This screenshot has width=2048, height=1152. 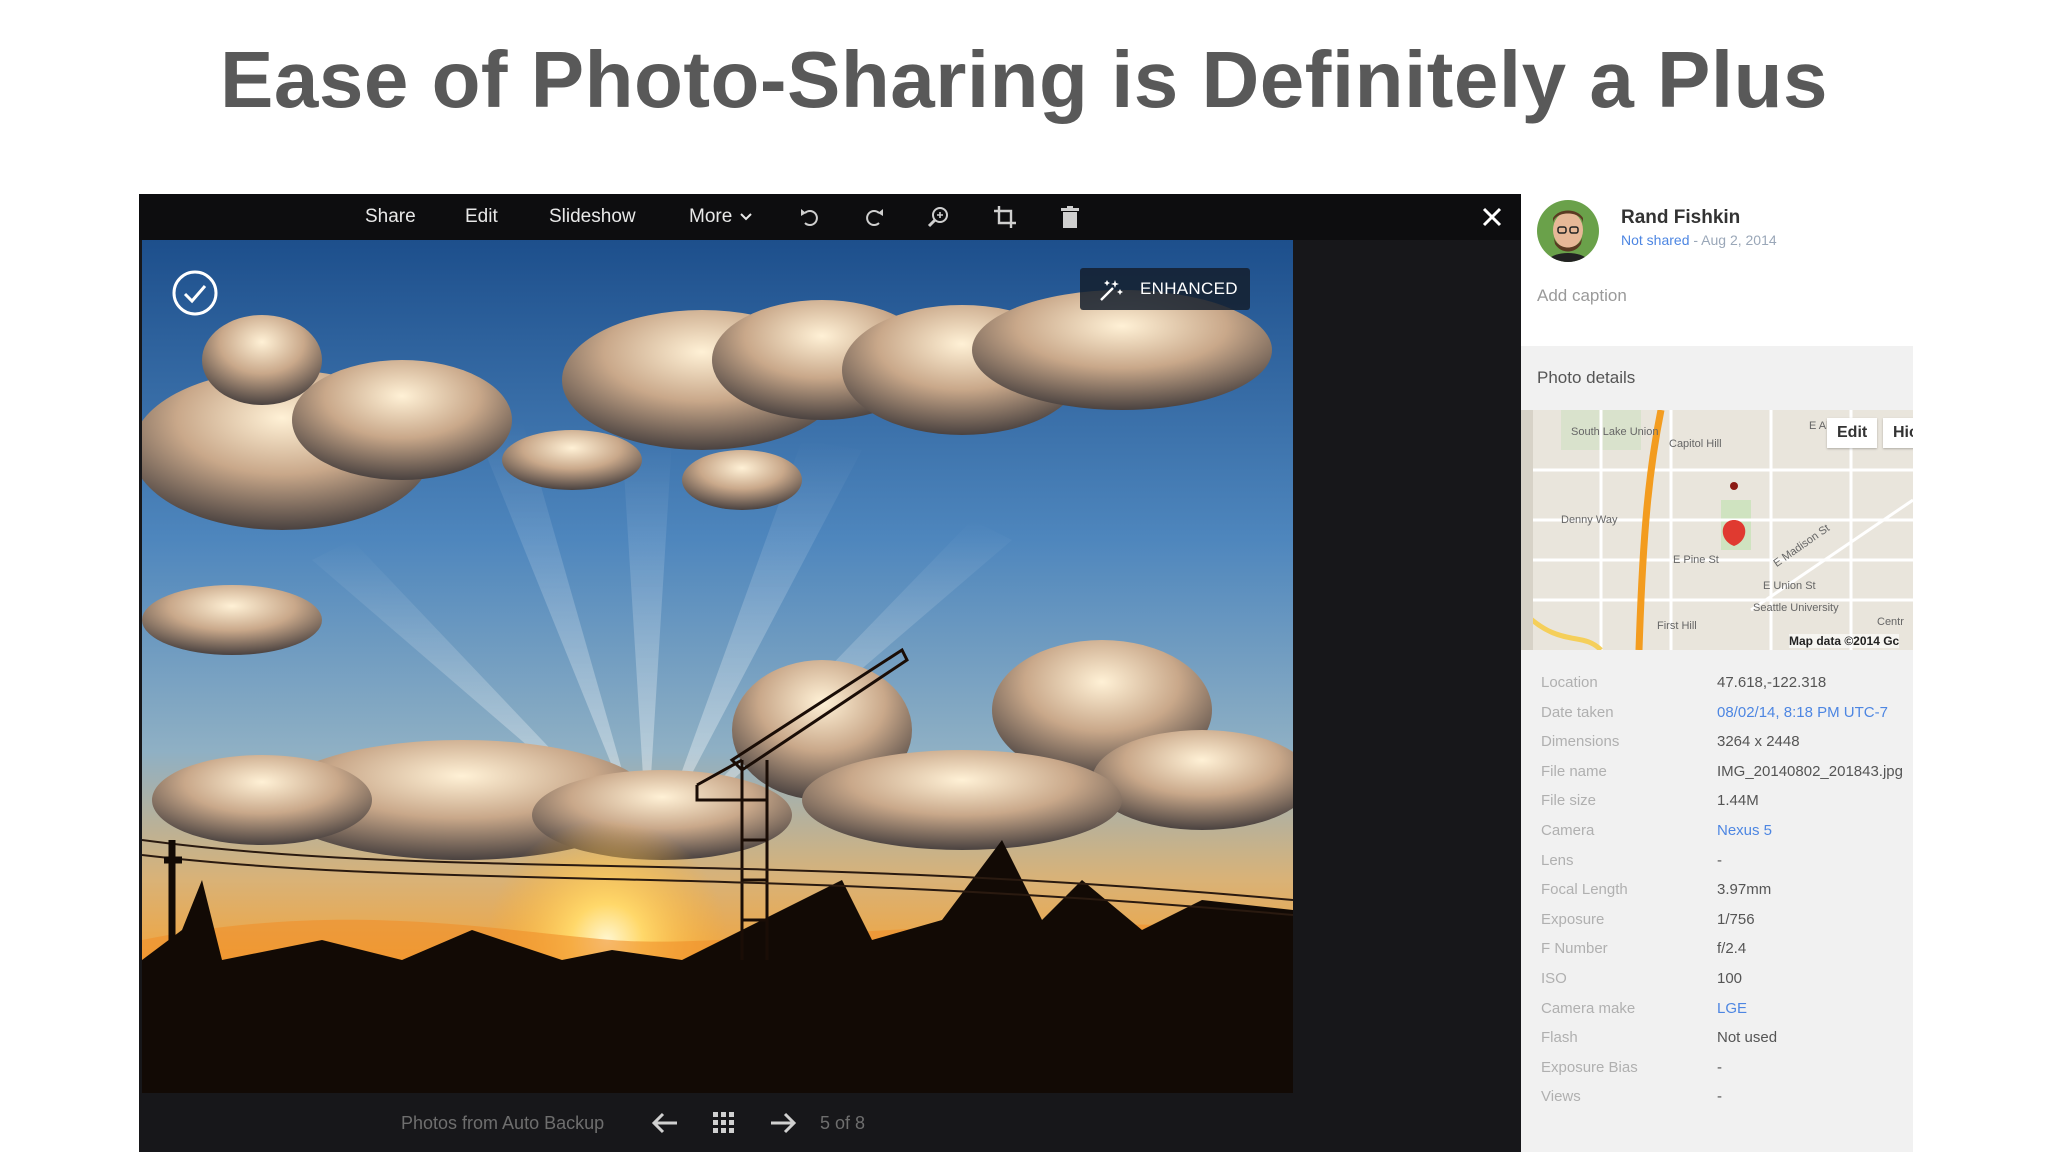 What do you see at coordinates (1732, 1008) in the screenshot?
I see `detail-value: LGE` at bounding box center [1732, 1008].